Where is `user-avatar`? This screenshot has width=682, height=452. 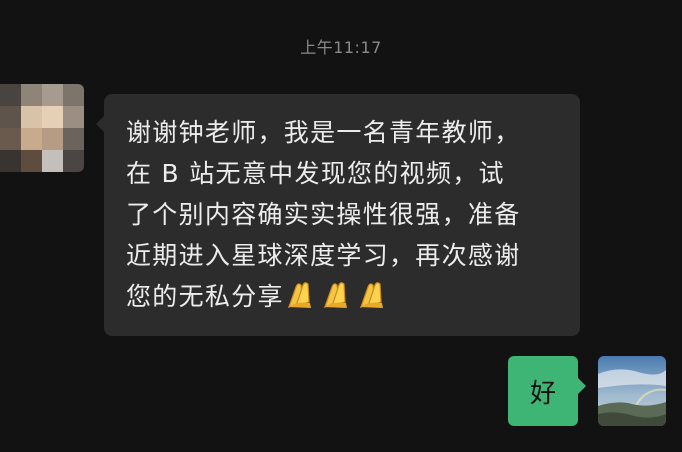 user-avatar is located at coordinates (632, 391).